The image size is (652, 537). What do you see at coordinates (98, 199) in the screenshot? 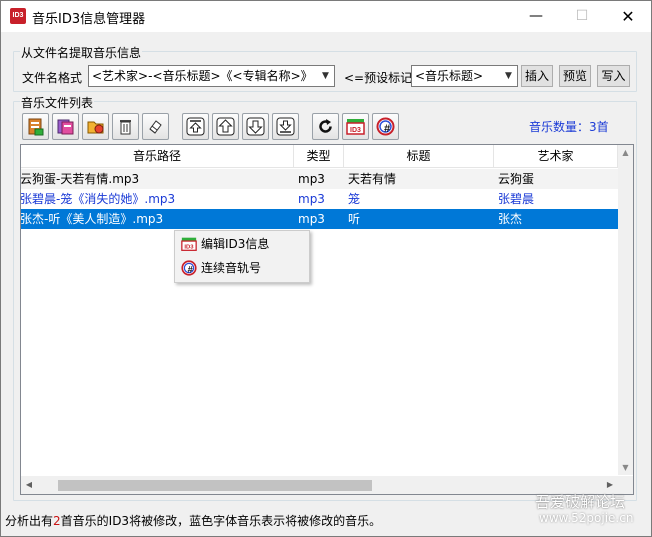
I see `cell-path: \张碧晨-笼《消失的她》.mp3` at bounding box center [98, 199].